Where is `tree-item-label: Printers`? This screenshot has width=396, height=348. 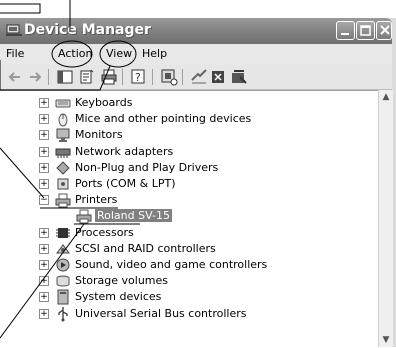
tree-item-label: Printers is located at coordinates (96, 200).